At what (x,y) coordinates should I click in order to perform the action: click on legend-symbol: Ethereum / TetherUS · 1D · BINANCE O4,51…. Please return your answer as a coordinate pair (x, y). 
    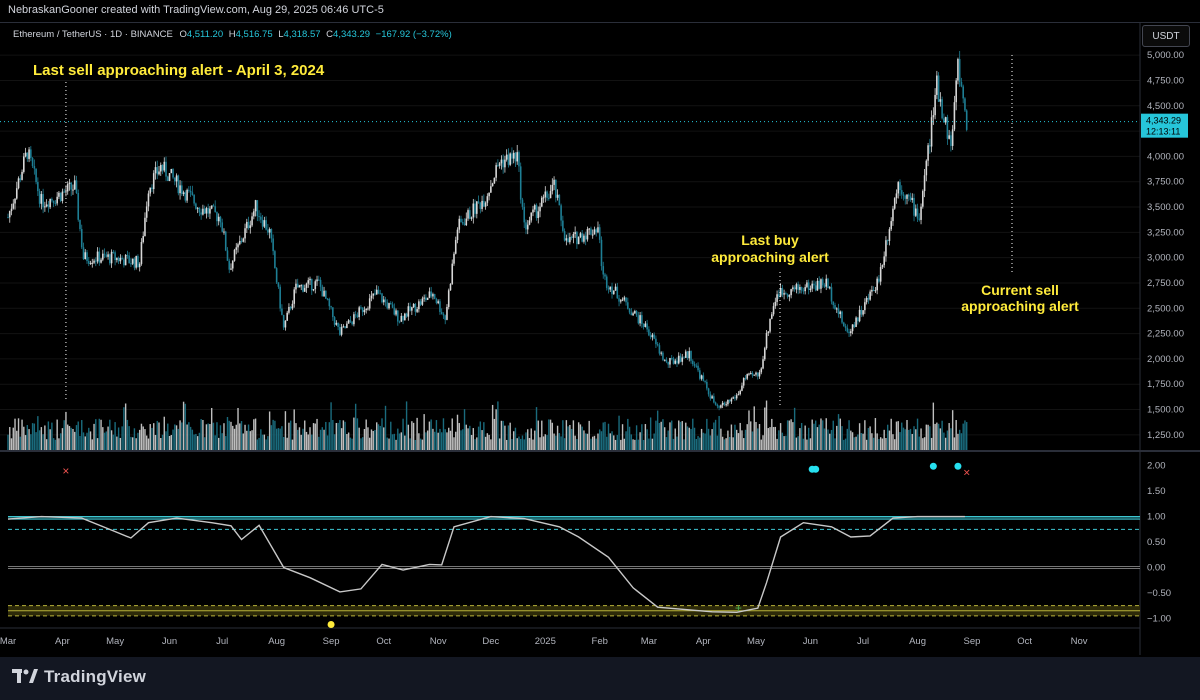
    Looking at the image, I should click on (232, 34).